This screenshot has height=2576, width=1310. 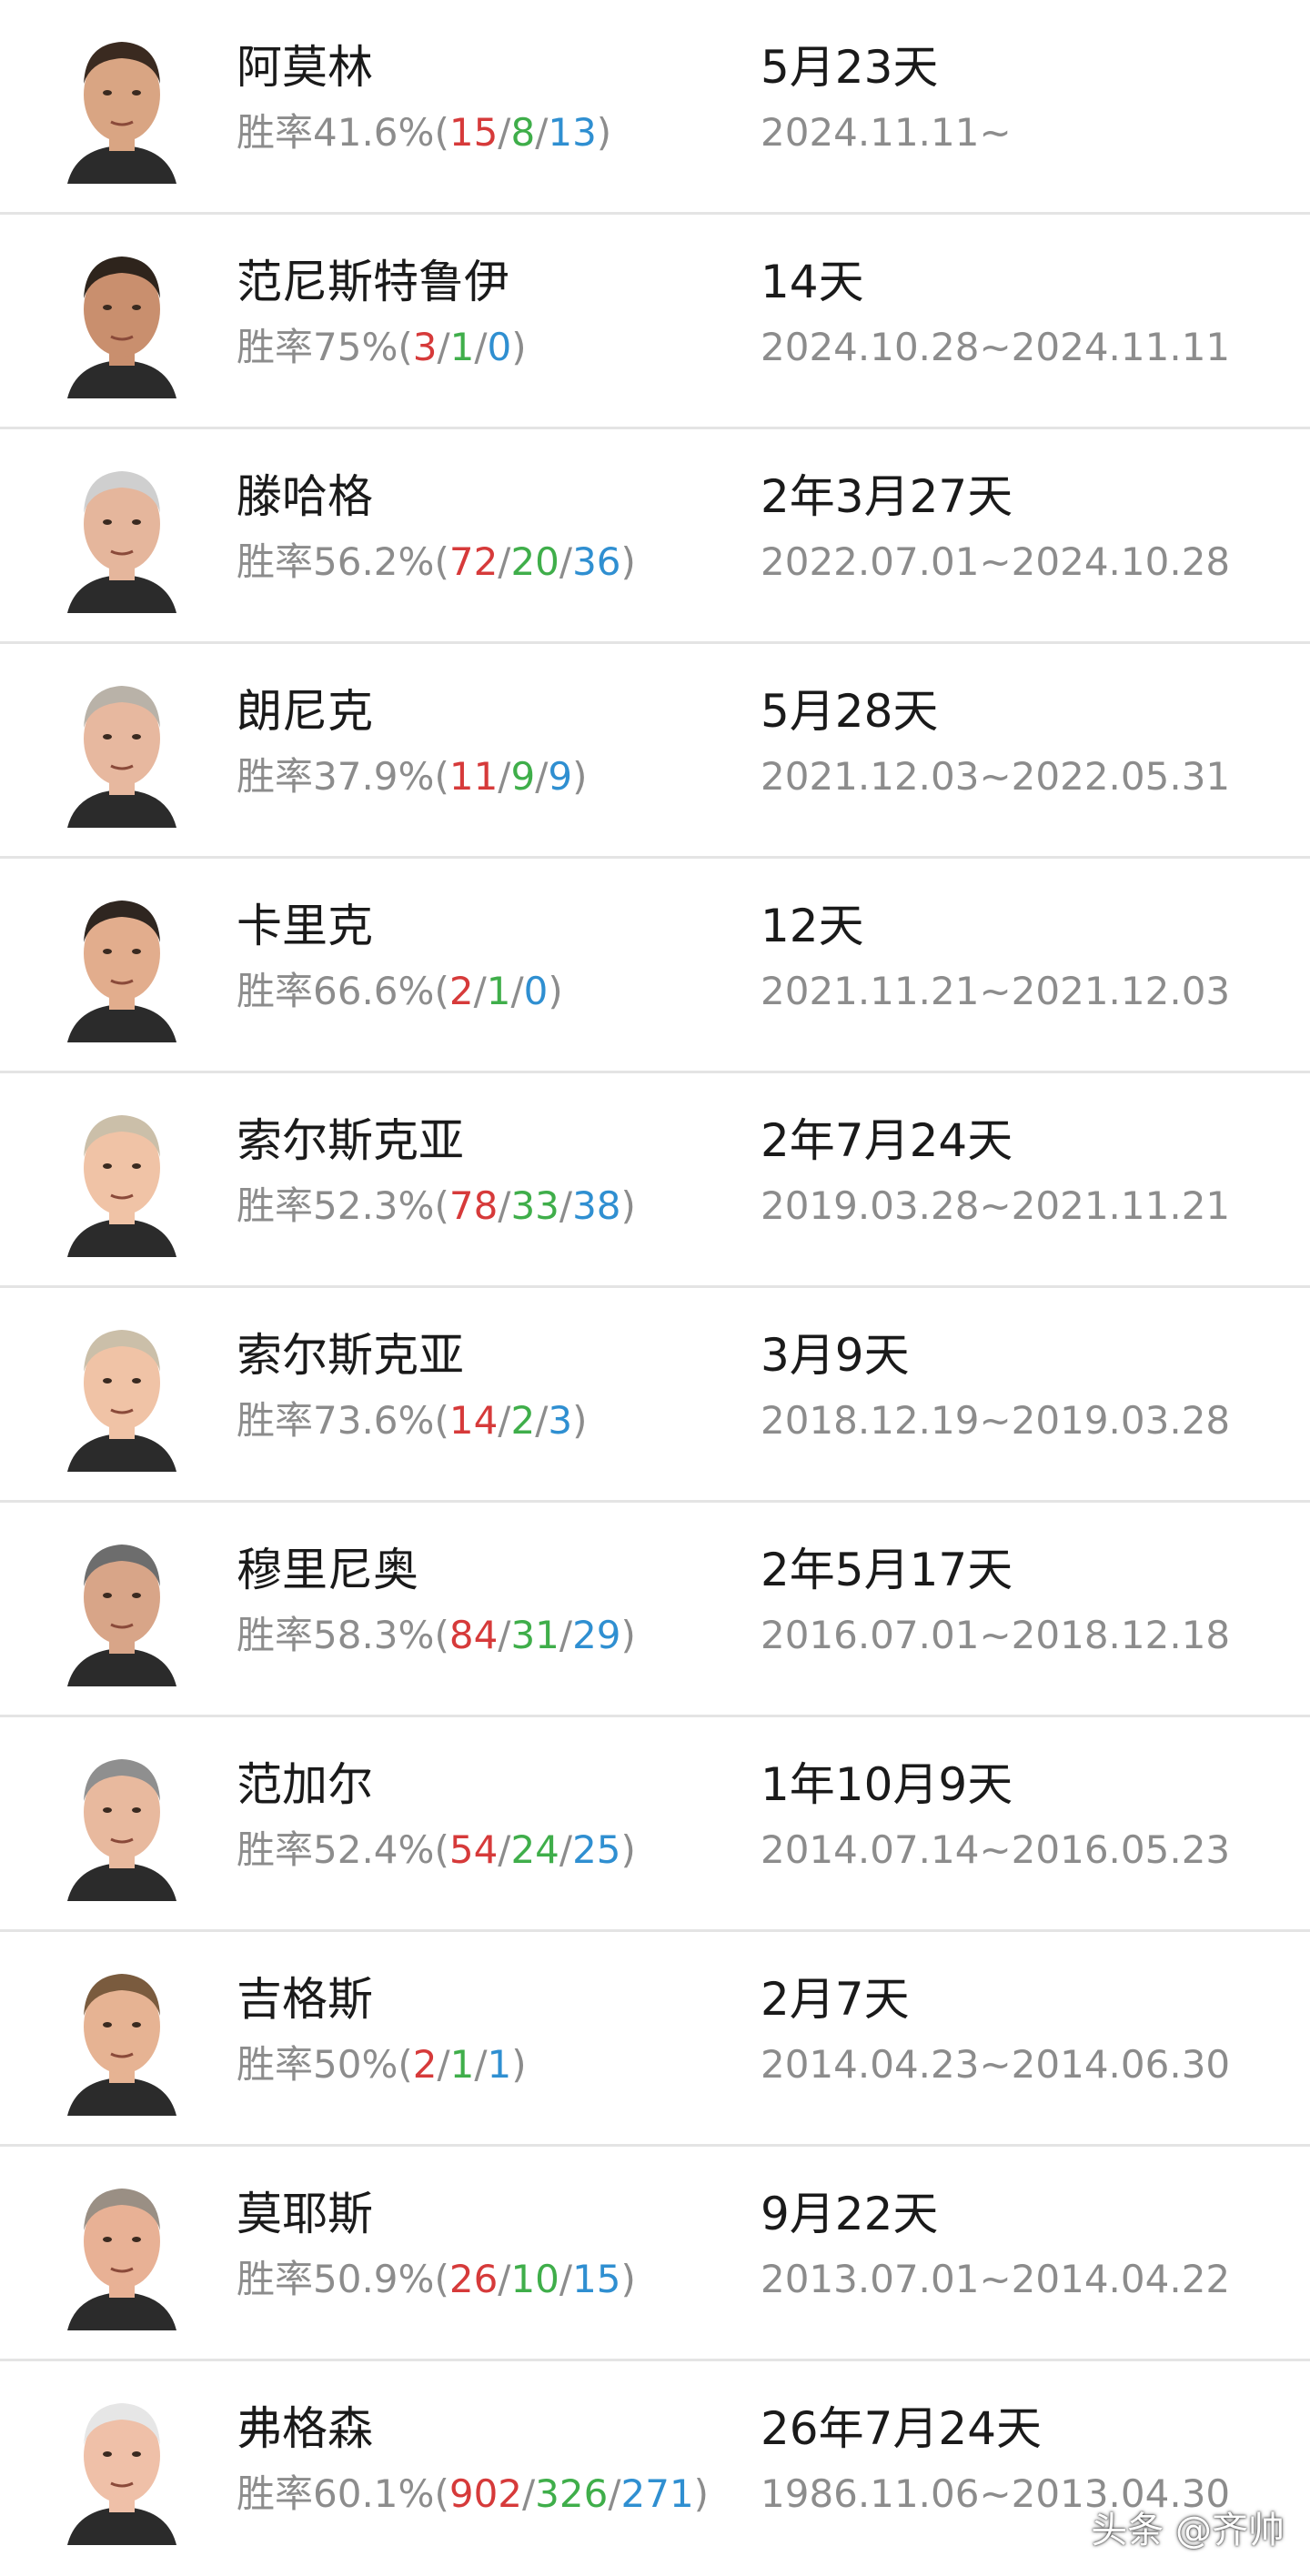 I want to click on win-rate-value: 41.6%, so click(x=374, y=132).